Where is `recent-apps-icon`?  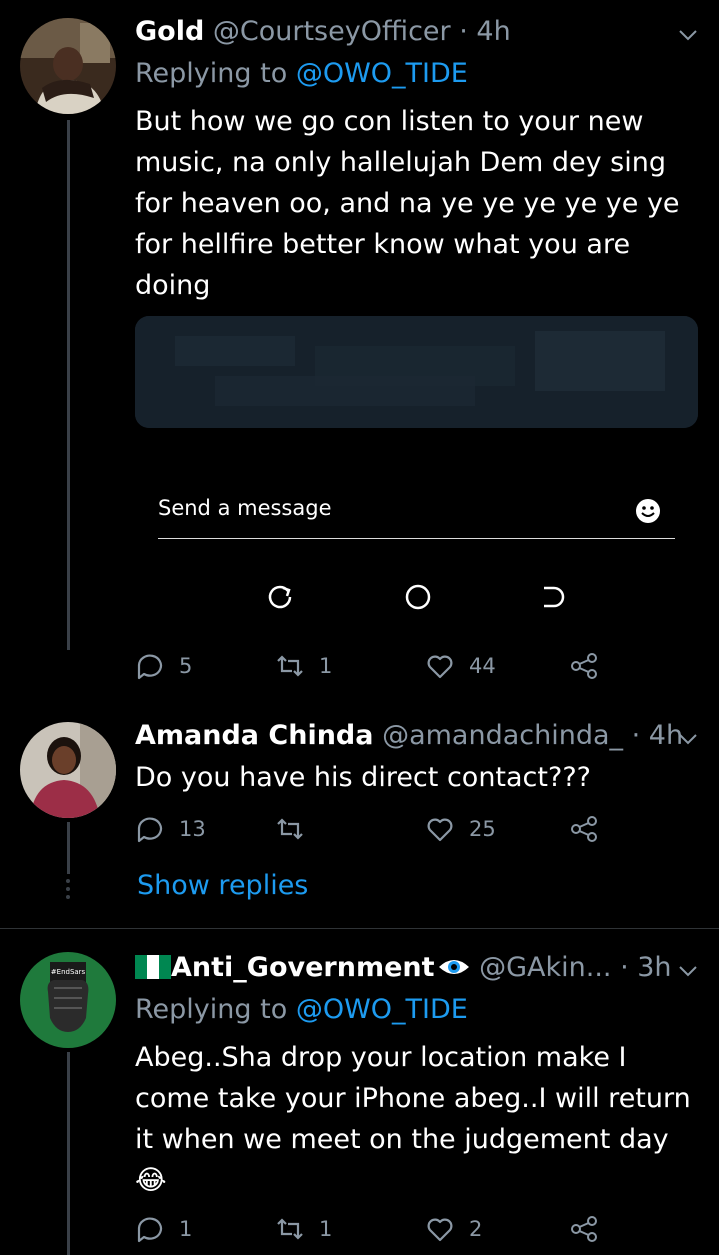
recent-apps-icon is located at coordinates (281, 597).